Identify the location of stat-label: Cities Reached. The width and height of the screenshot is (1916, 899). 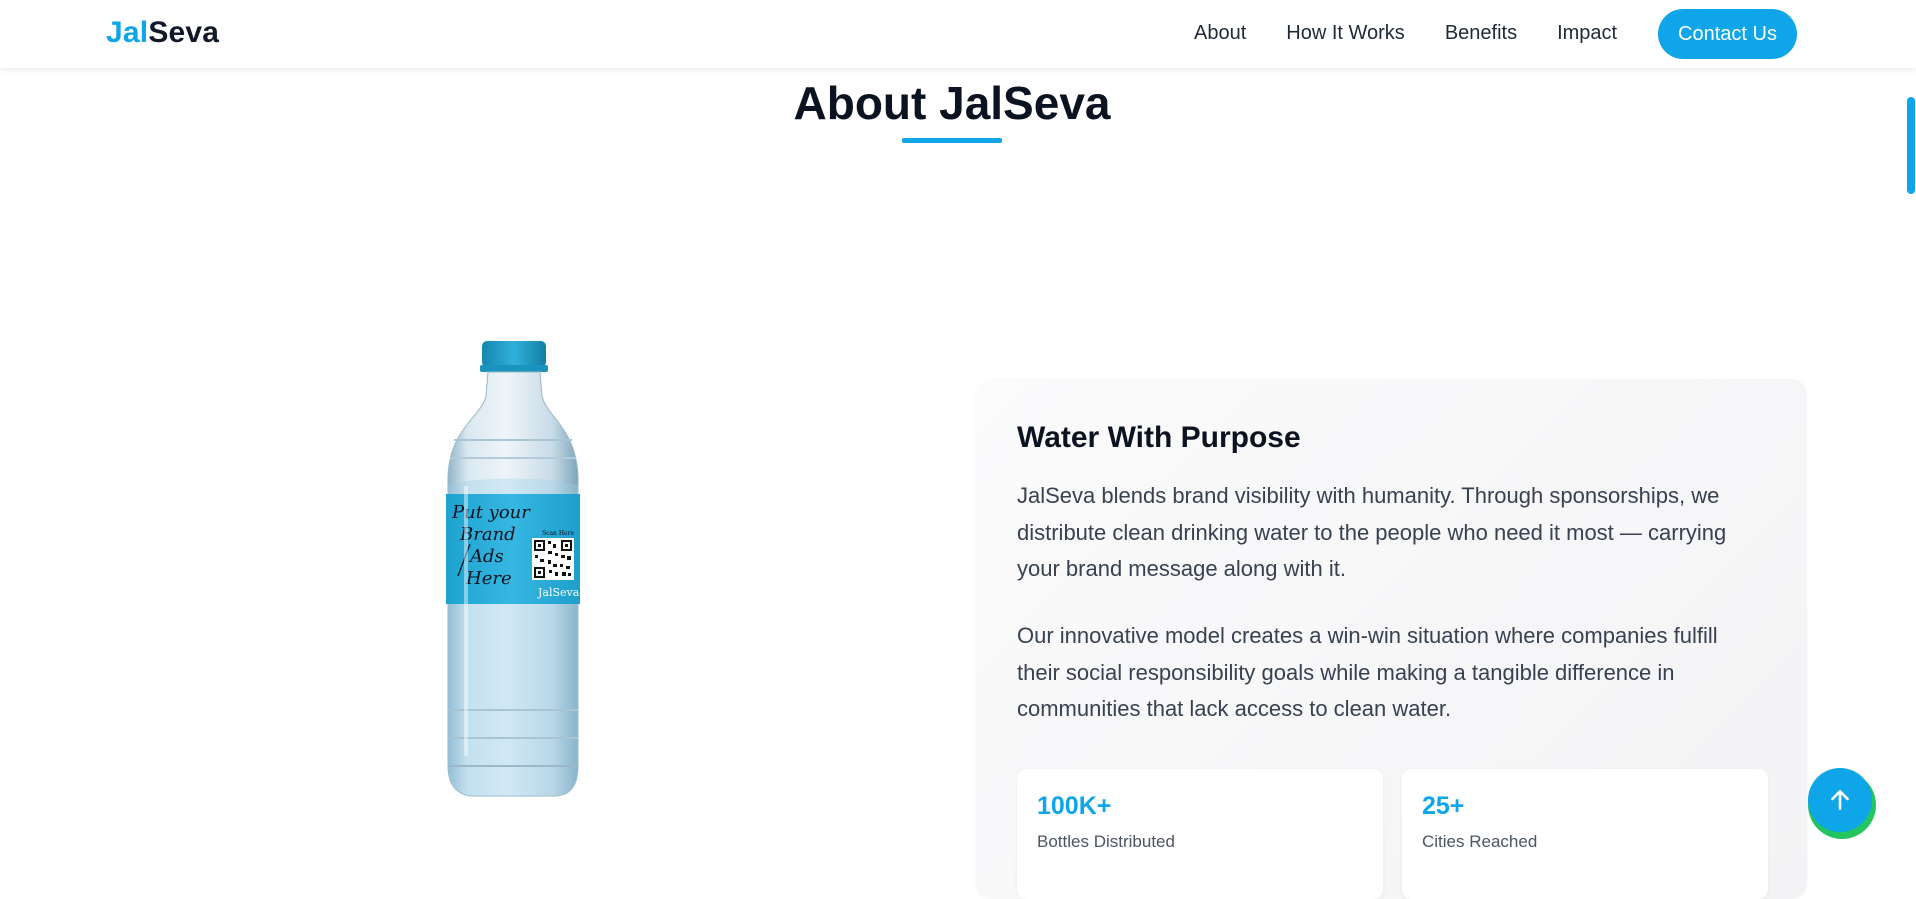
(1480, 841).